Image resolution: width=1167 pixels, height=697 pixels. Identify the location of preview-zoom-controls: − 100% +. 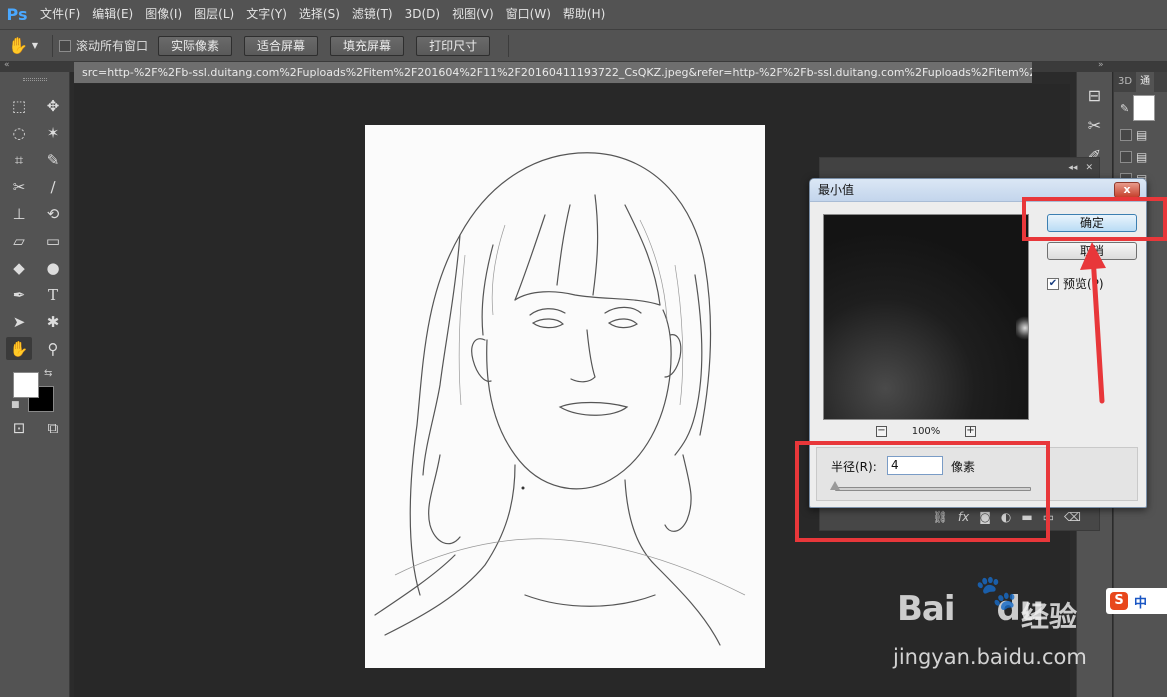
(926, 431).